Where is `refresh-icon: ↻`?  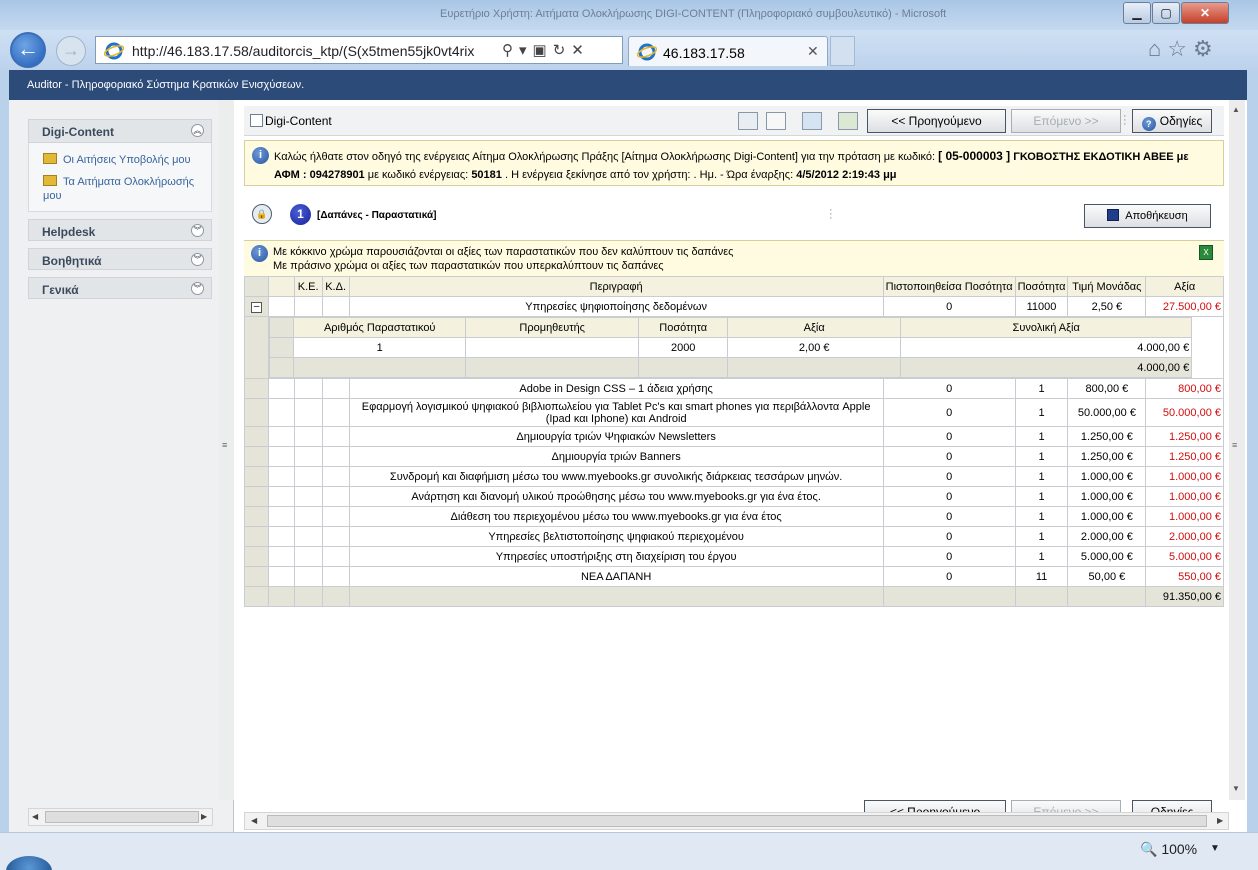 refresh-icon: ↻ is located at coordinates (562, 50).